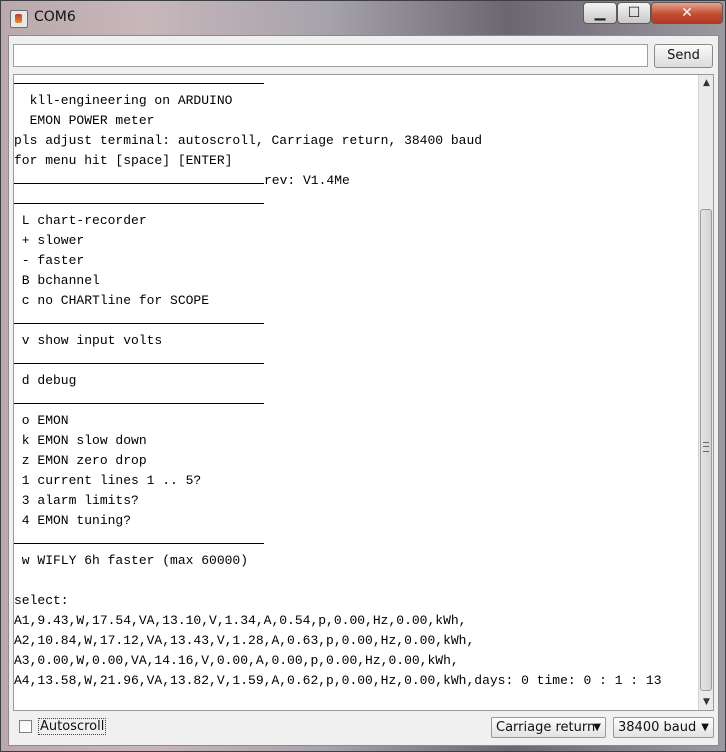  I want to click on terminal-line: - faster, so click(49, 260).